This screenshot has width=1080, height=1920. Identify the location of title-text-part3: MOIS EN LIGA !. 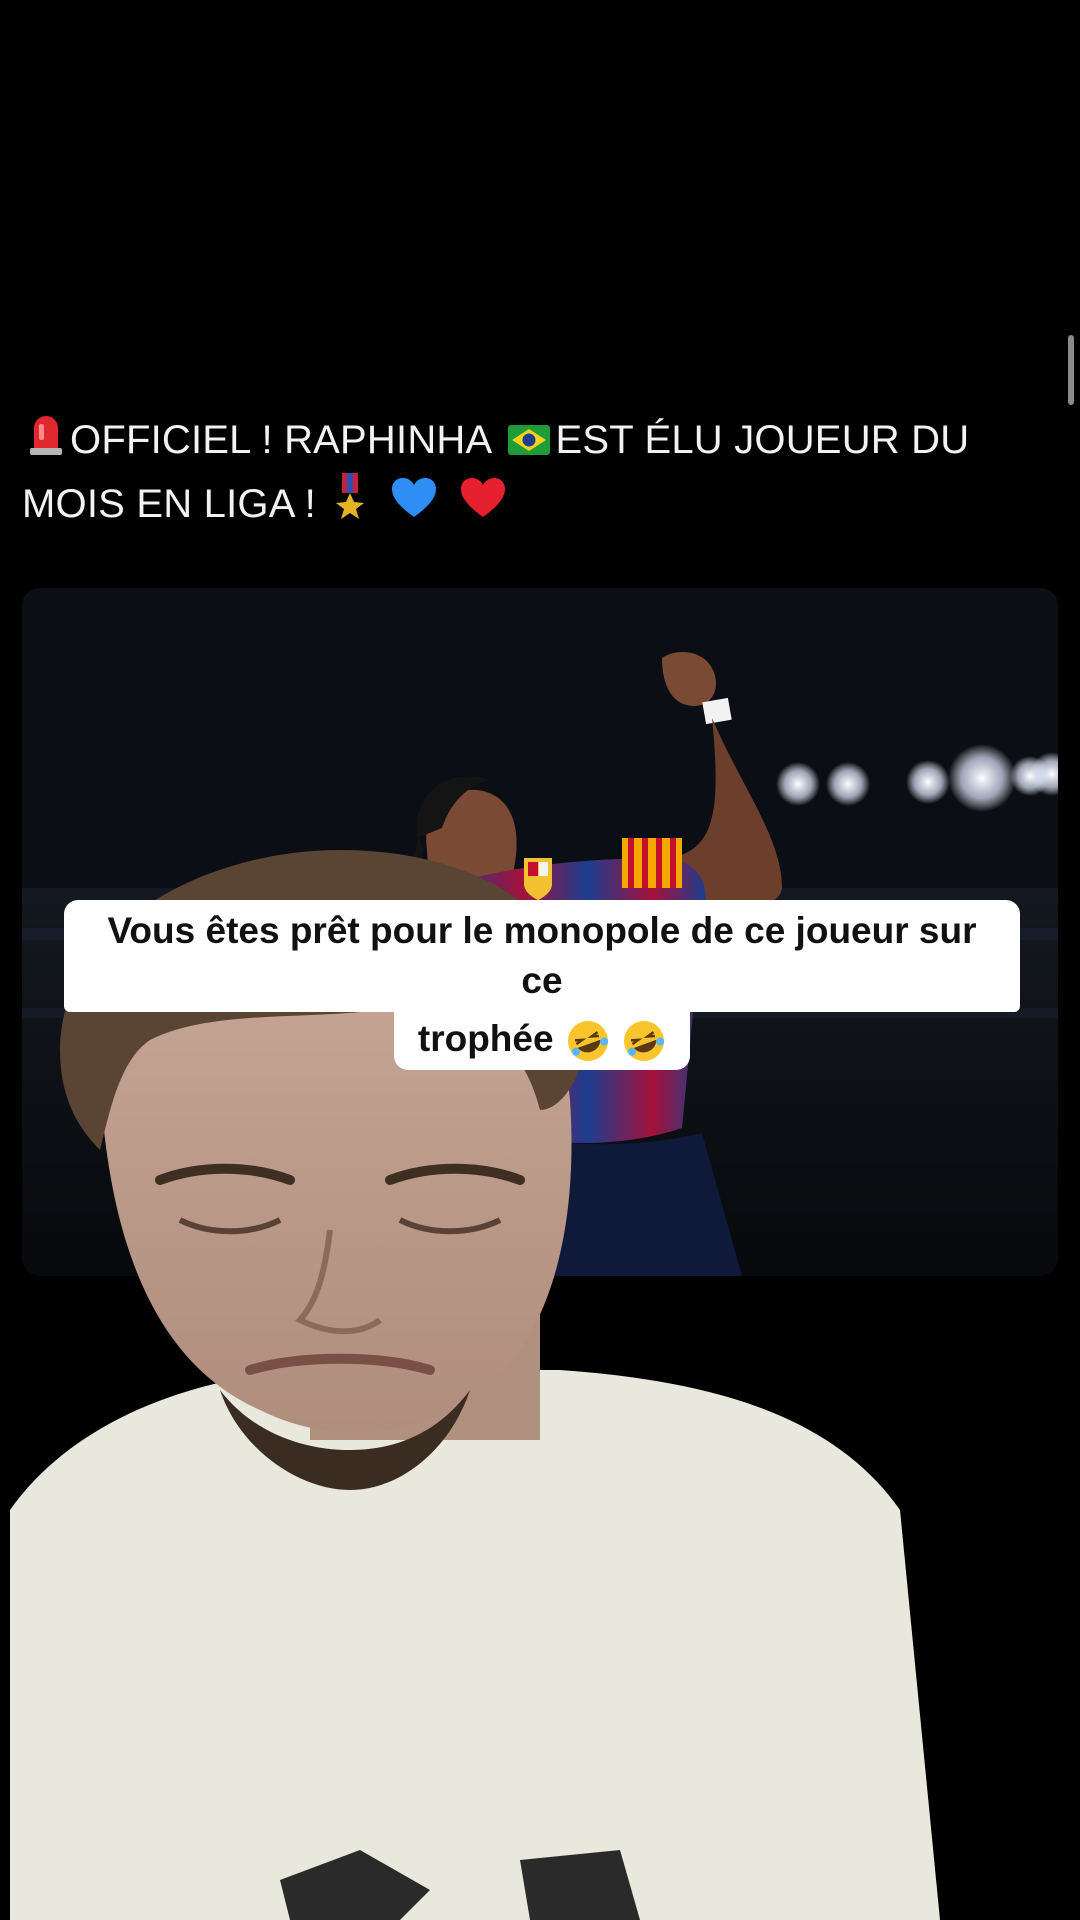
(169, 504).